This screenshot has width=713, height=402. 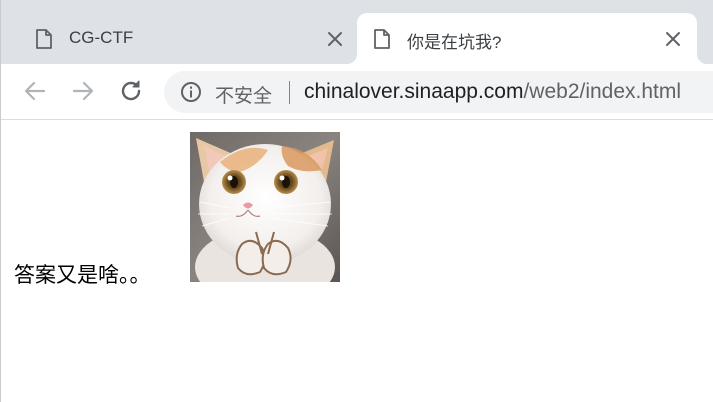 I want to click on forward-arrow-icon, so click(x=83, y=91).